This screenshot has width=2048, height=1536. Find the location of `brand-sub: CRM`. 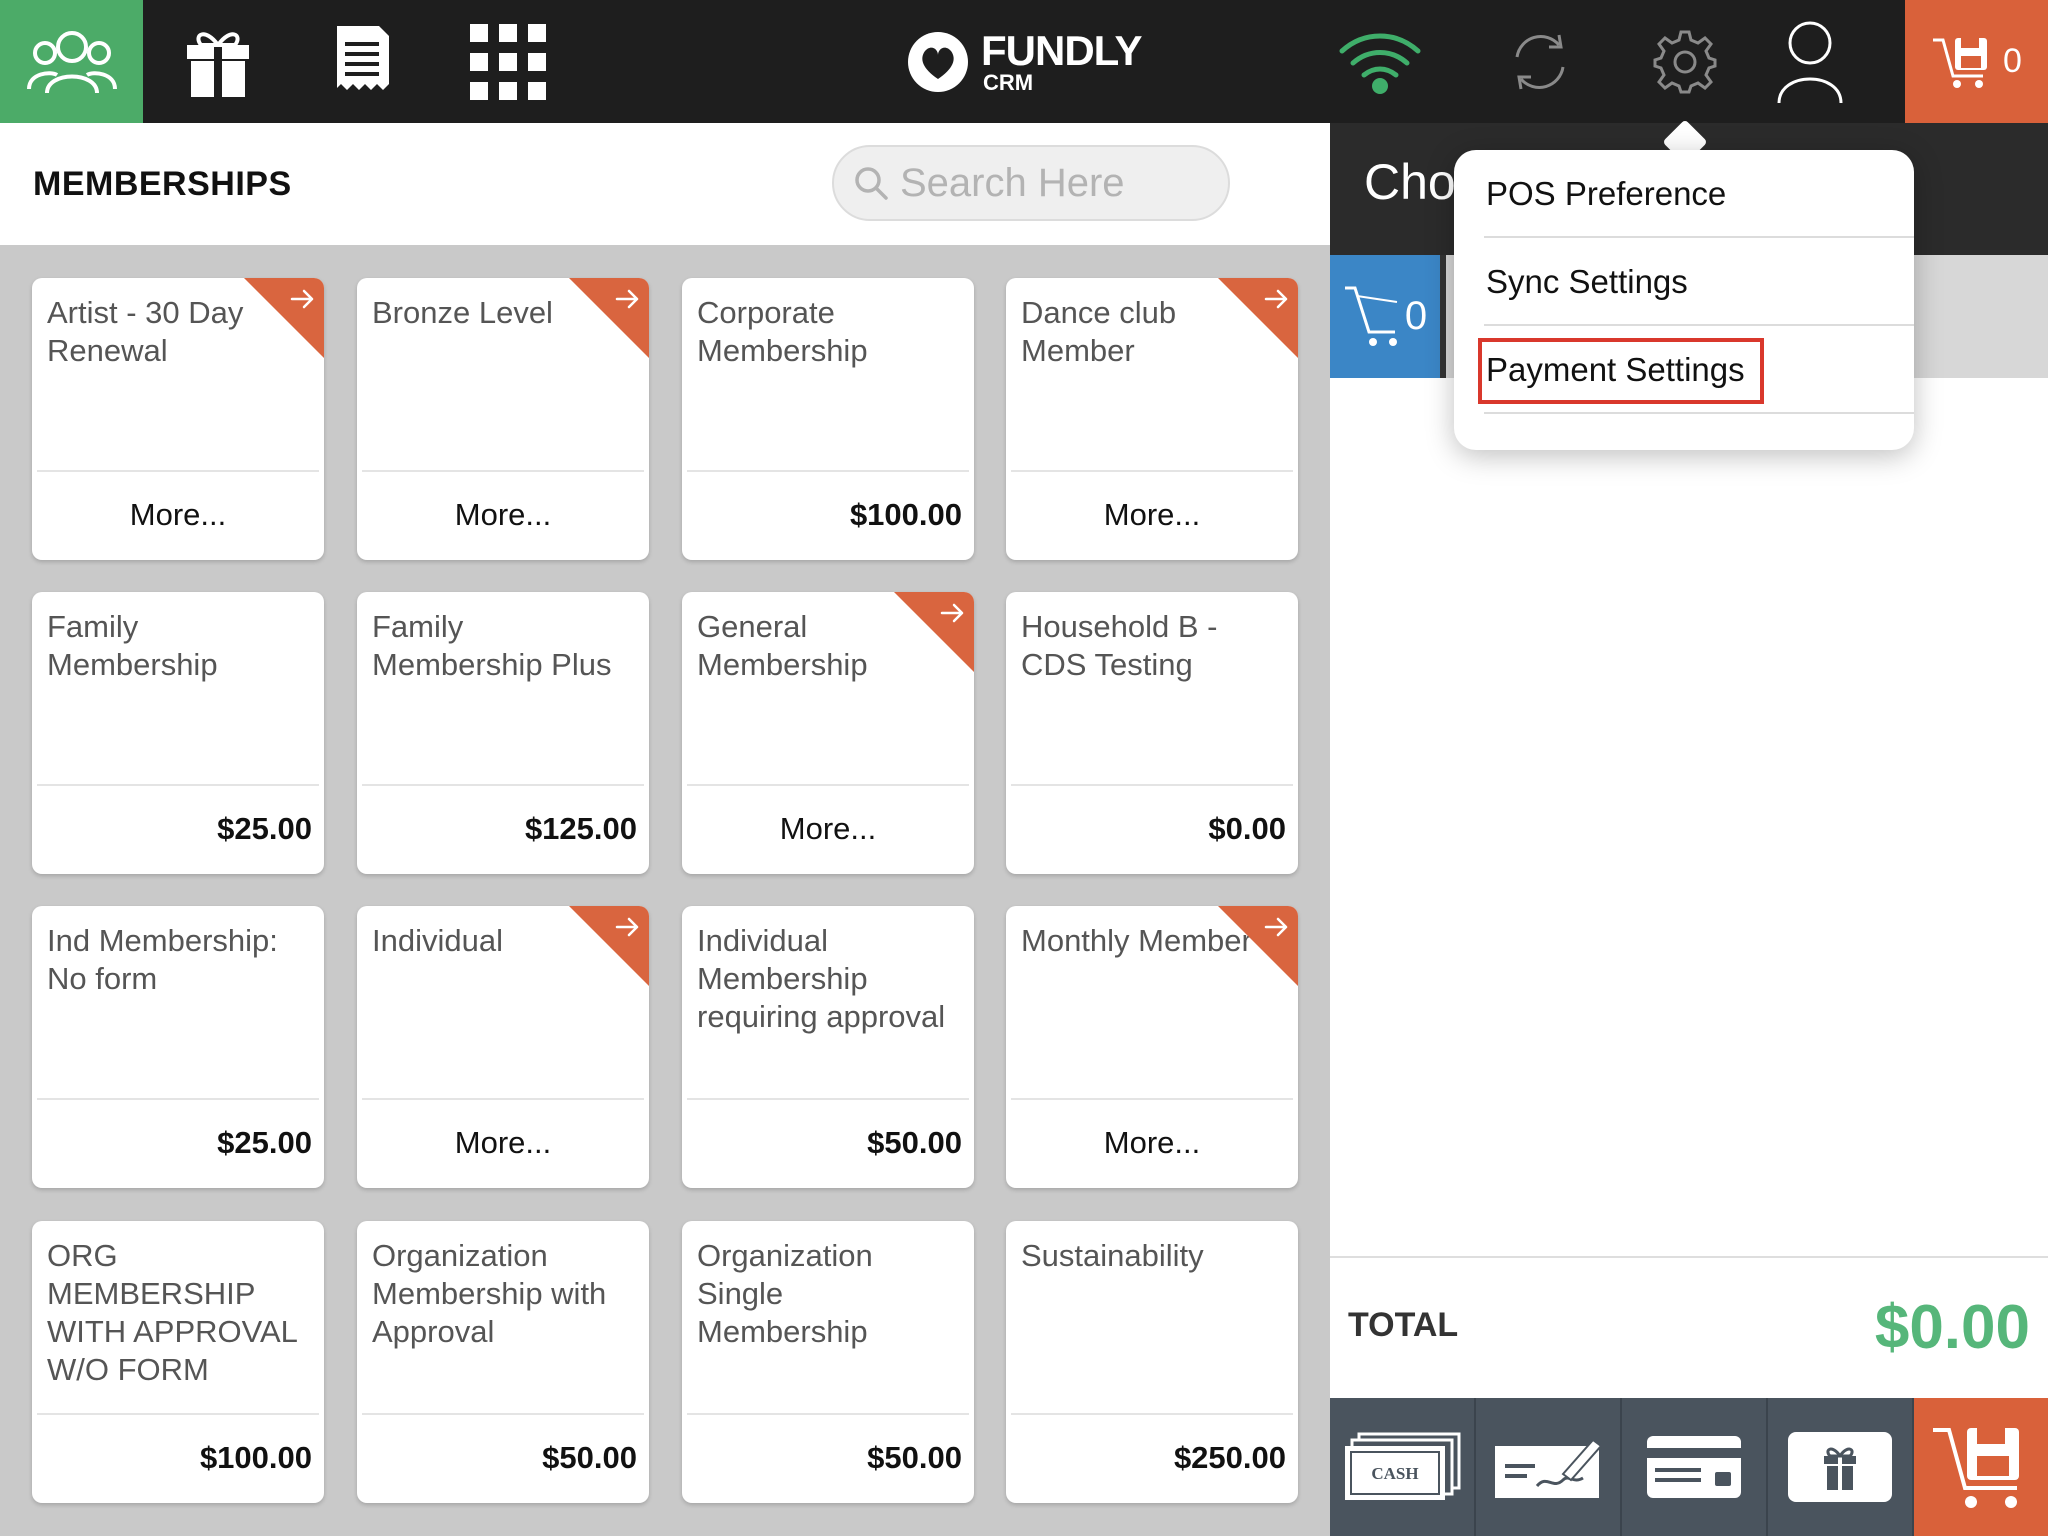

brand-sub: CRM is located at coordinates (1008, 82).